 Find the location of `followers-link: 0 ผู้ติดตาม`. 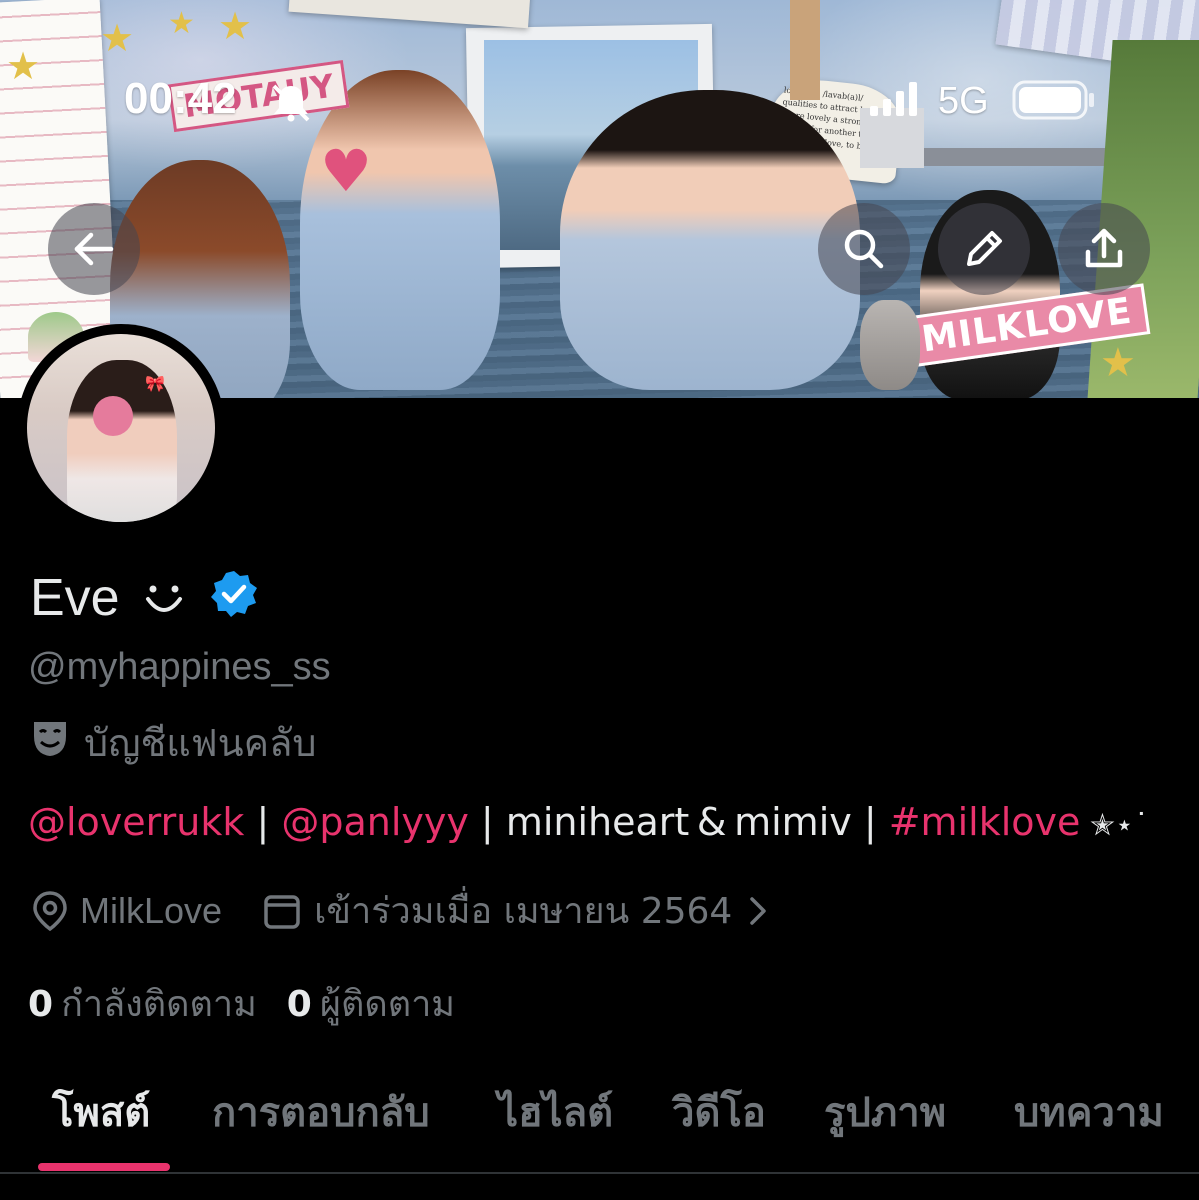

followers-link: 0 ผู้ติดตาม is located at coordinates (371, 1003).